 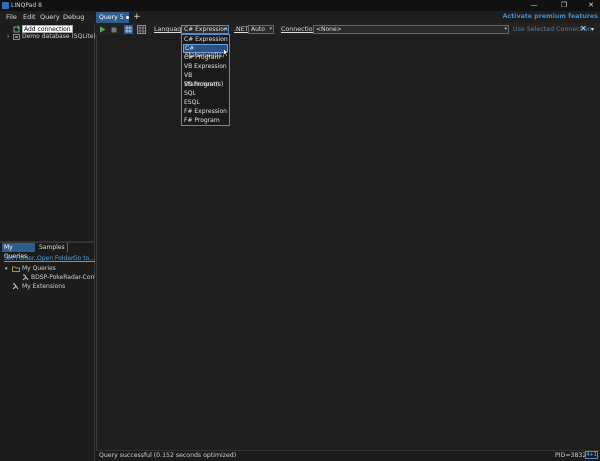 I want to click on language-select: C# Expression ▾, so click(x=205, y=29).